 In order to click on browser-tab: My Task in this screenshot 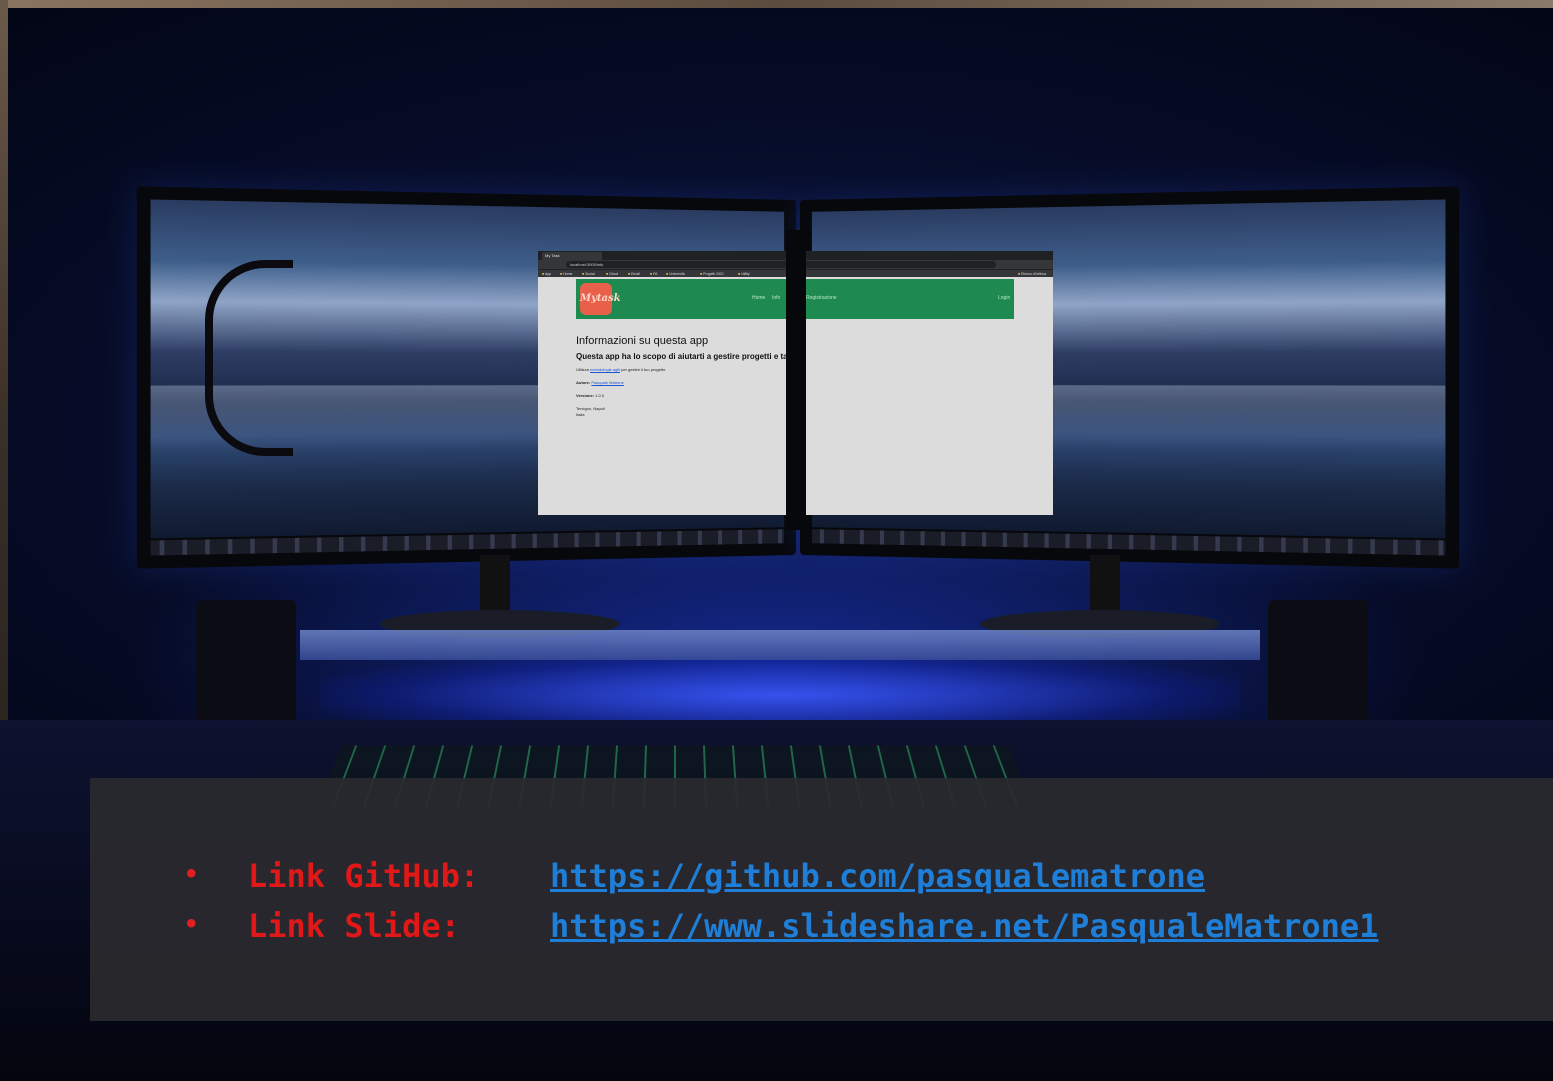, I will do `click(572, 256)`.